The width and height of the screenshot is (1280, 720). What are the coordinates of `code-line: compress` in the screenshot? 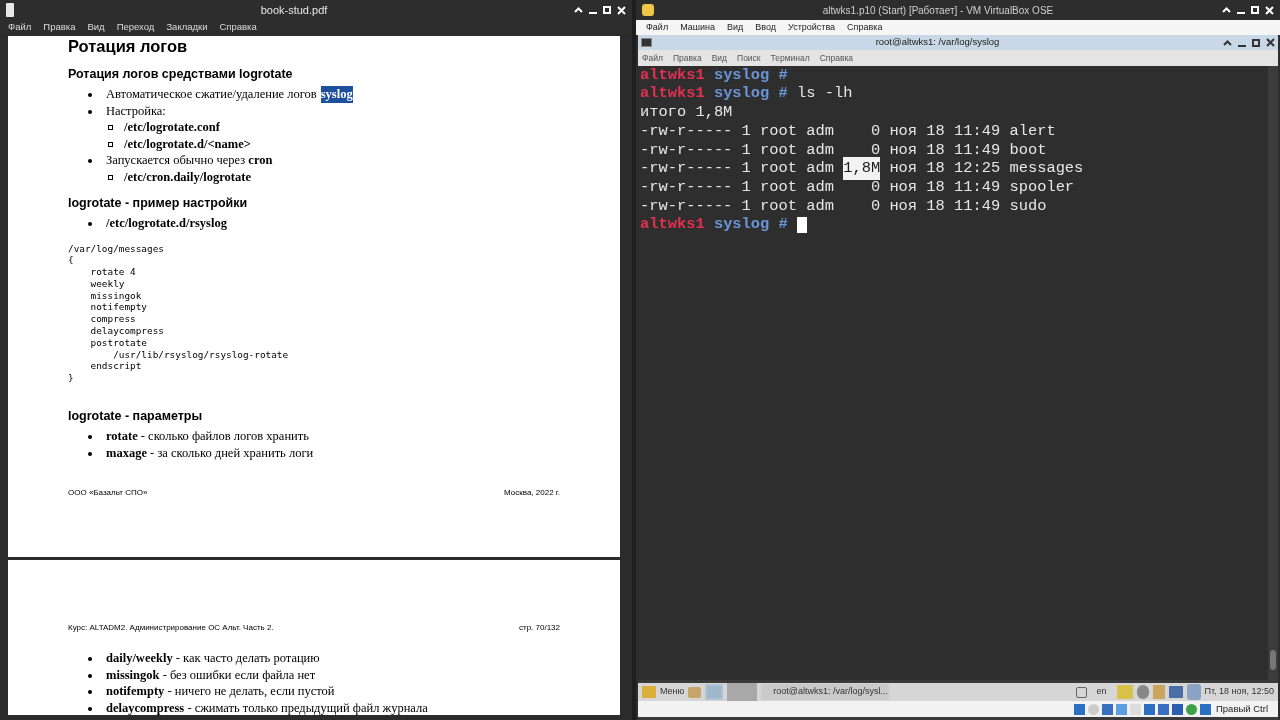 It's located at (113, 319).